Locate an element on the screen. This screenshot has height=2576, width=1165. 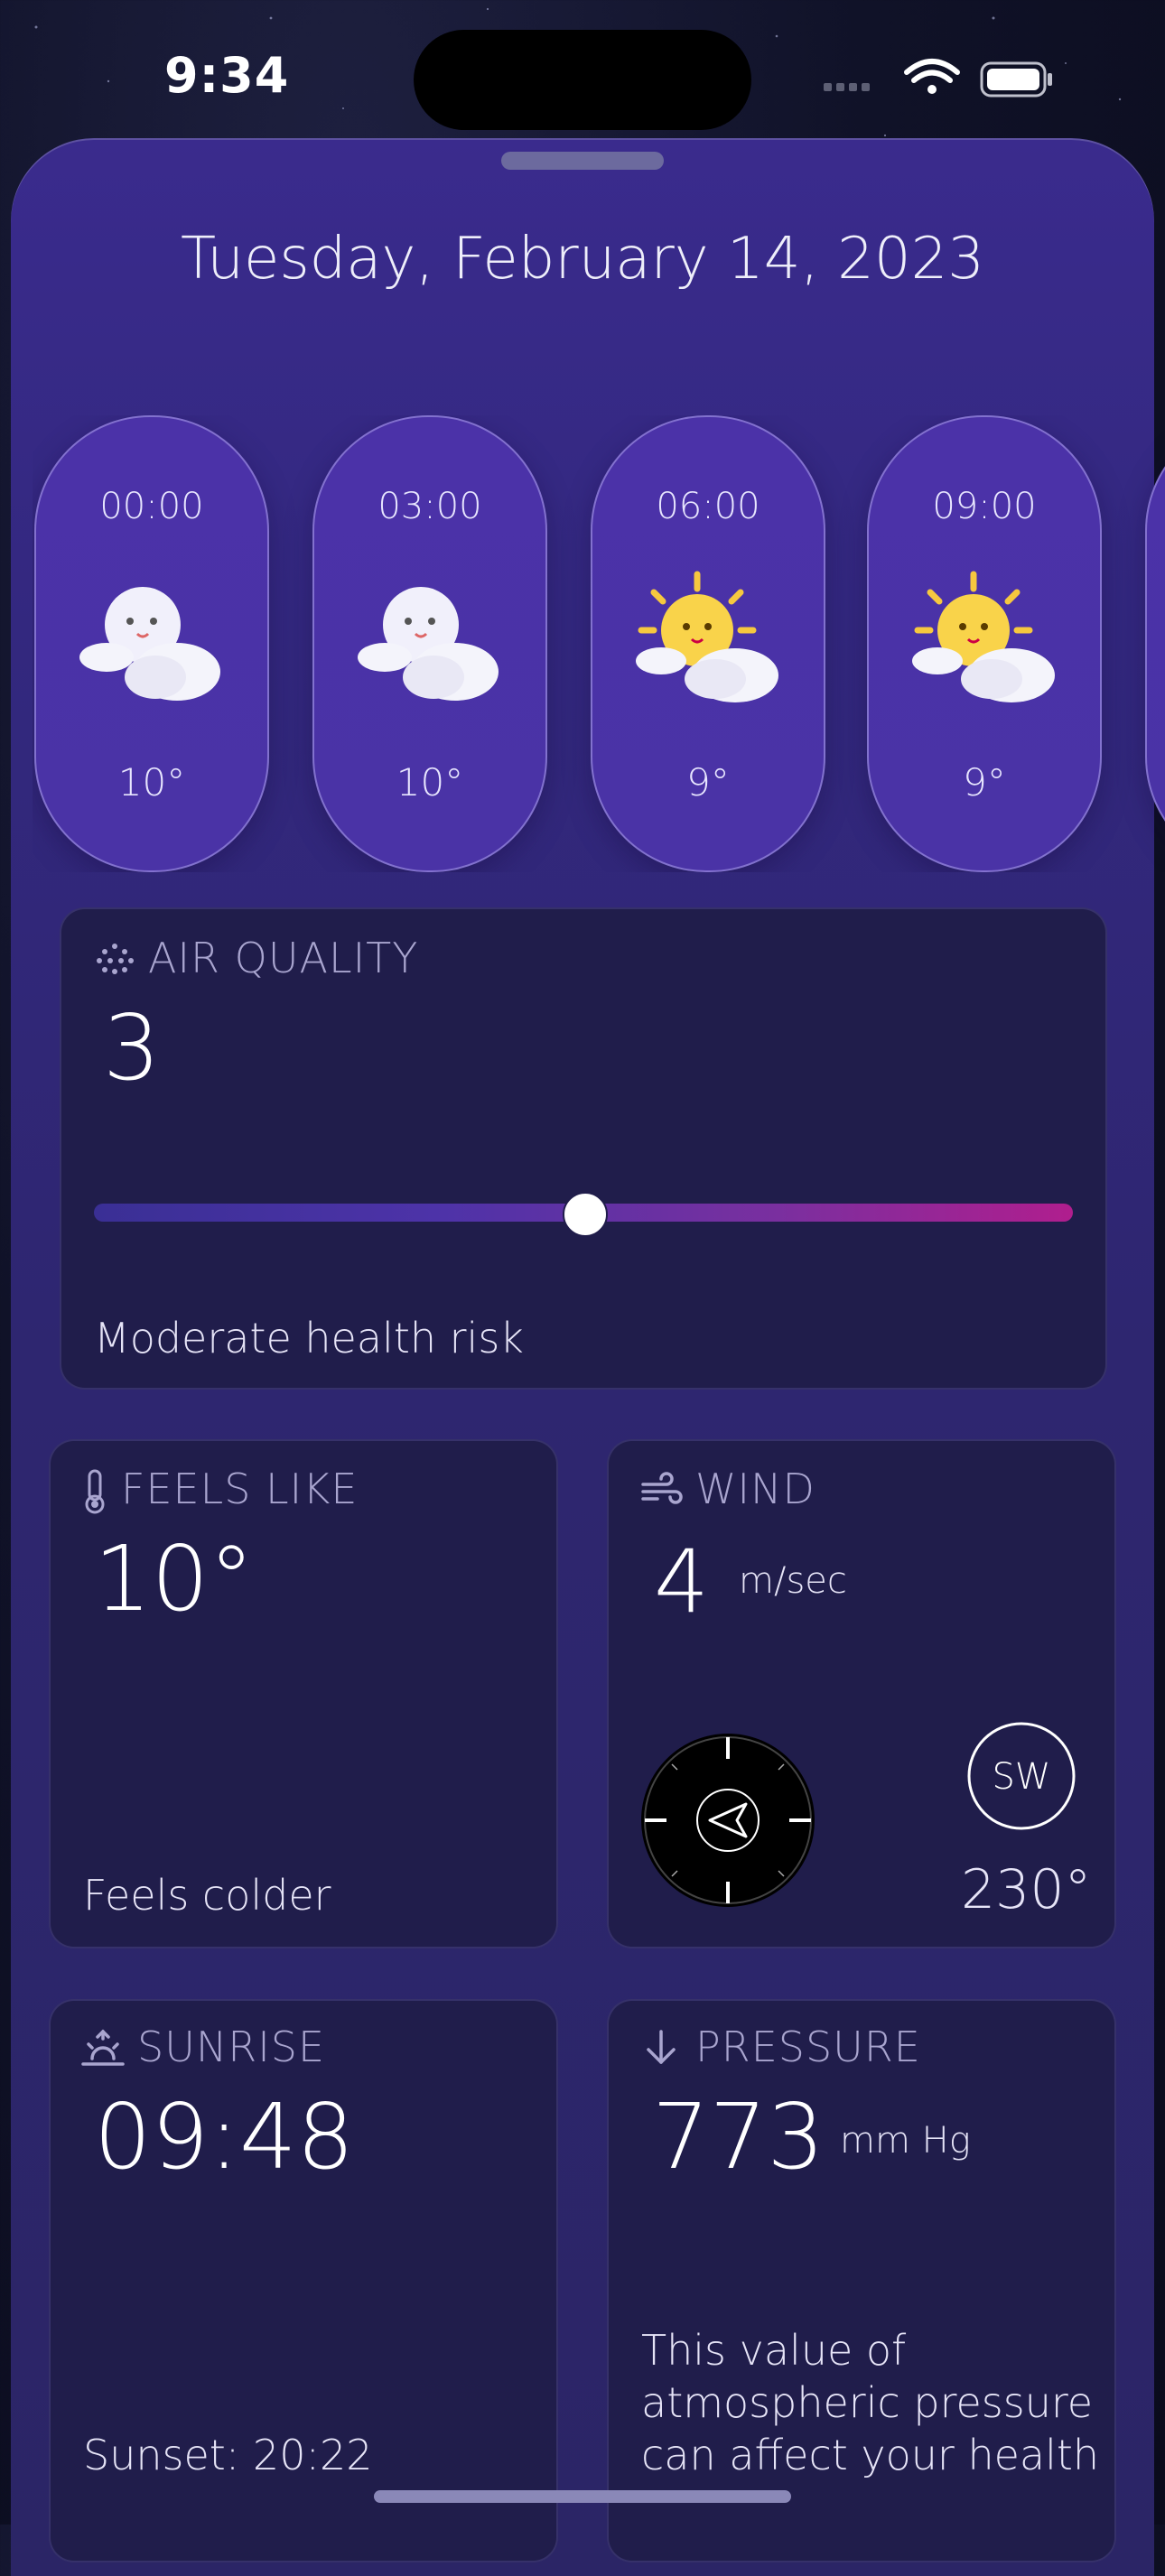
thermometer-icon is located at coordinates (95, 1491).